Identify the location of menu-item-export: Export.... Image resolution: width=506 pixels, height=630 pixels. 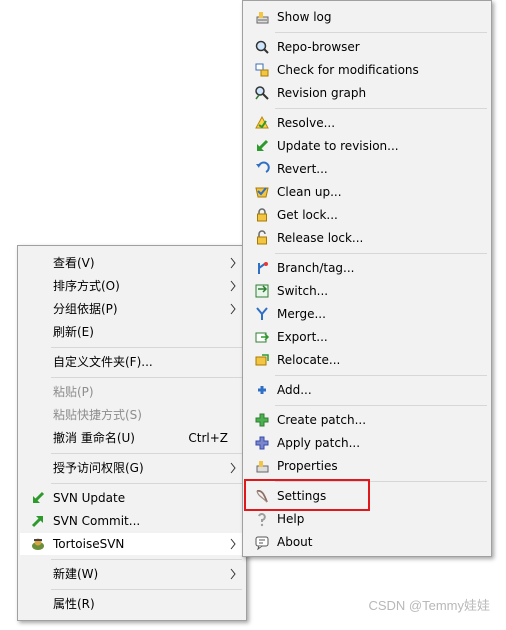
(367, 337).